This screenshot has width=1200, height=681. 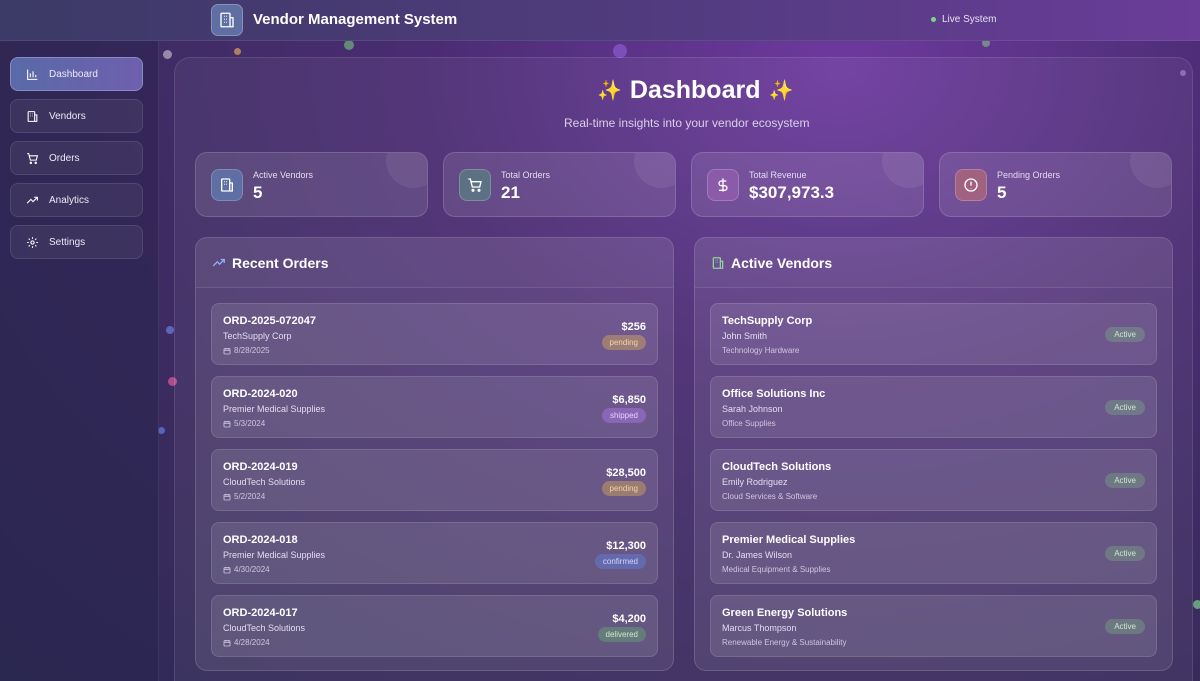 I want to click on order-date: 8/28/2025, so click(x=246, y=350).